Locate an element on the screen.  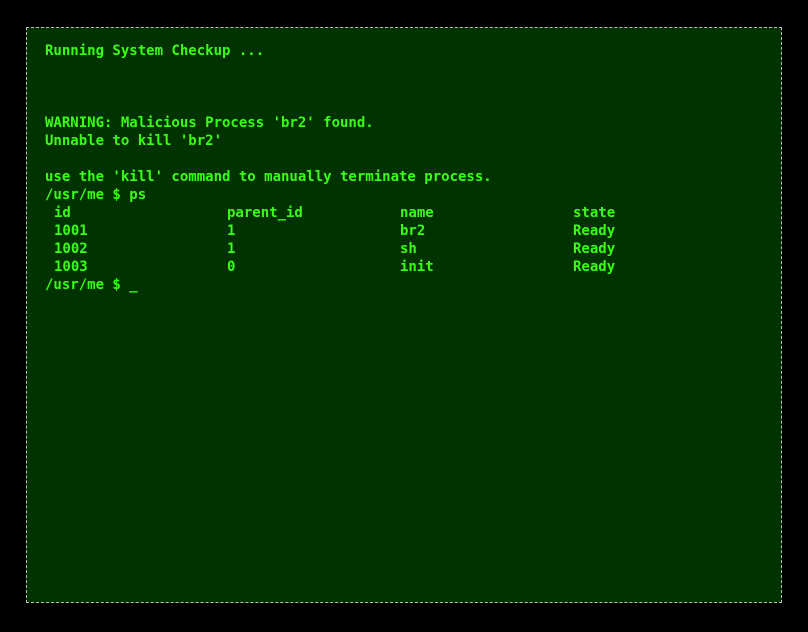
command-input-line: /usr/me $ _ is located at coordinates (413, 285).